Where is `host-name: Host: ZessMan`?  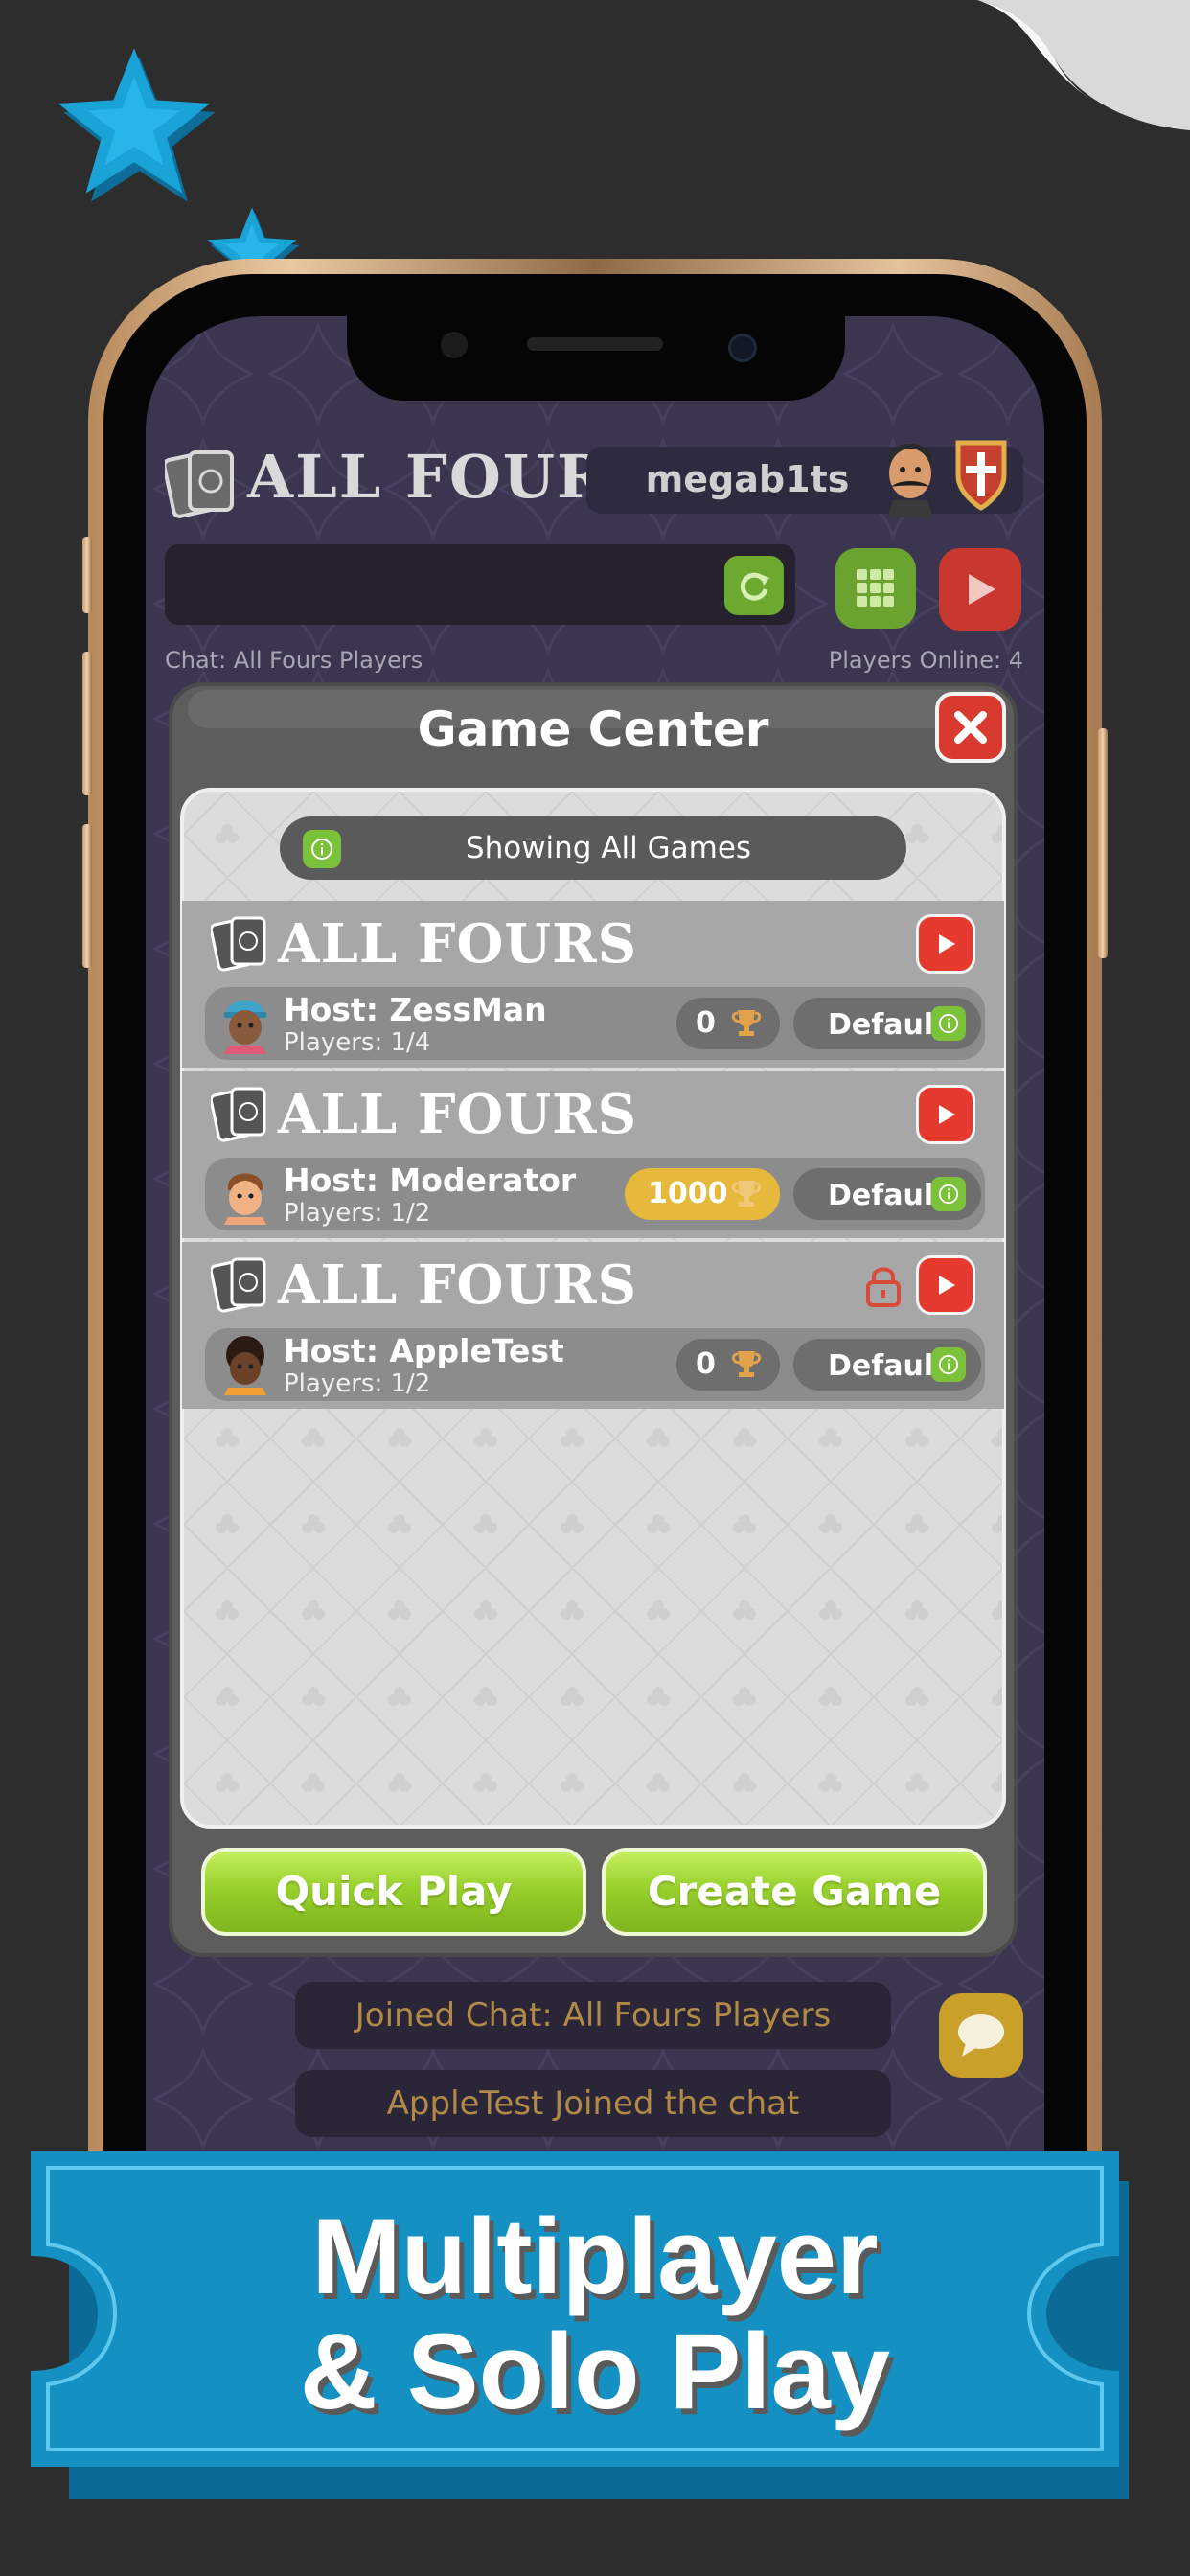
host-name: Host: ZessMan is located at coordinates (416, 1009).